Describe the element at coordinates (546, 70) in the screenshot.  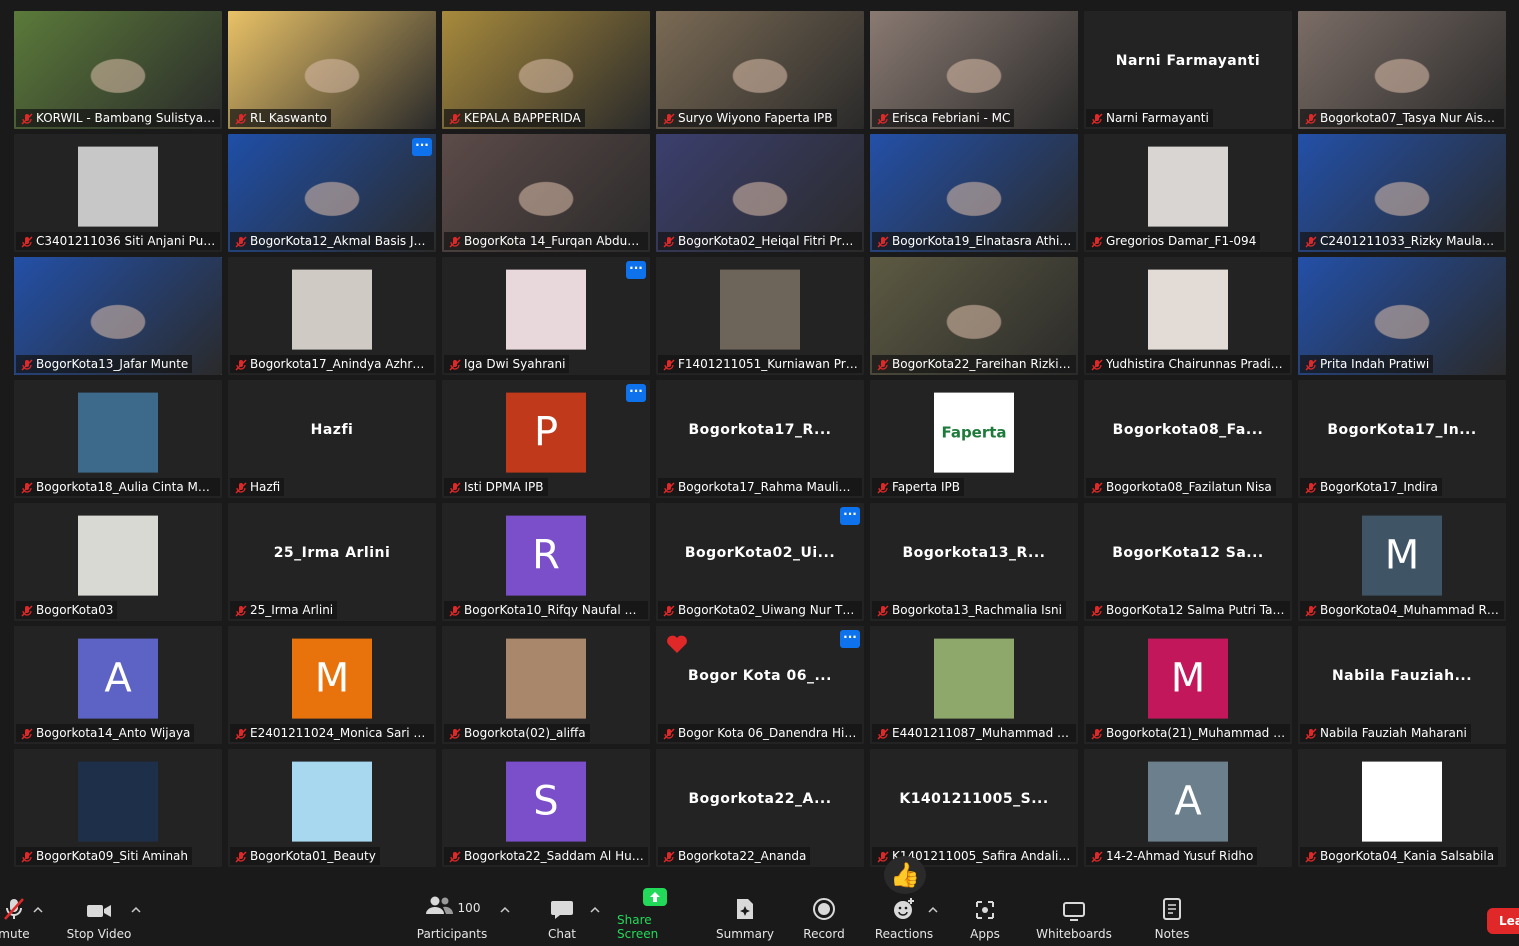
I see `participant-tile: KEPALA BAPPERIDA` at that location.